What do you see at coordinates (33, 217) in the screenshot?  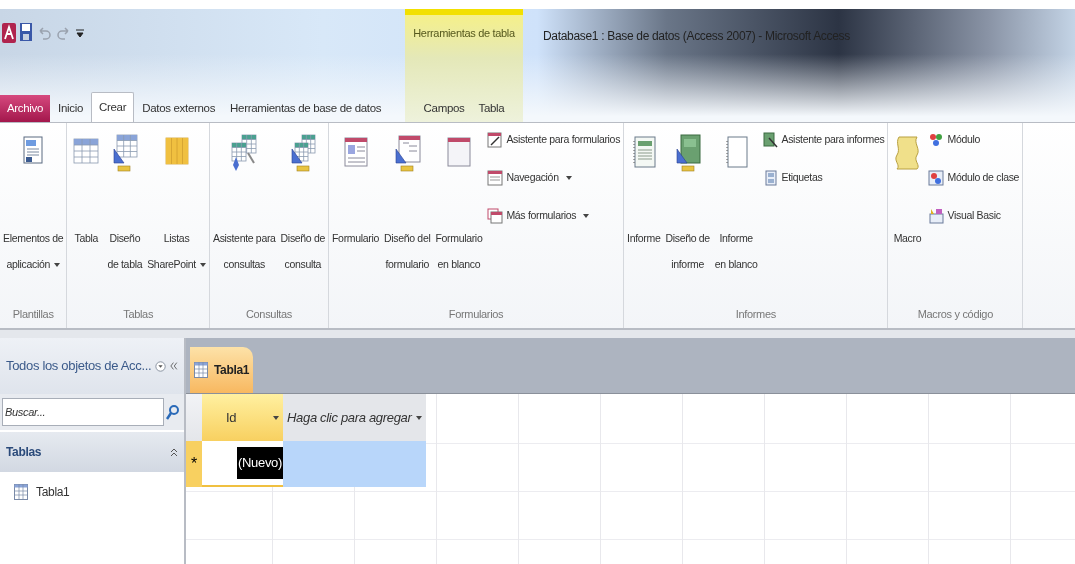 I see `ribbon-button: Elementos de aplicación` at bounding box center [33, 217].